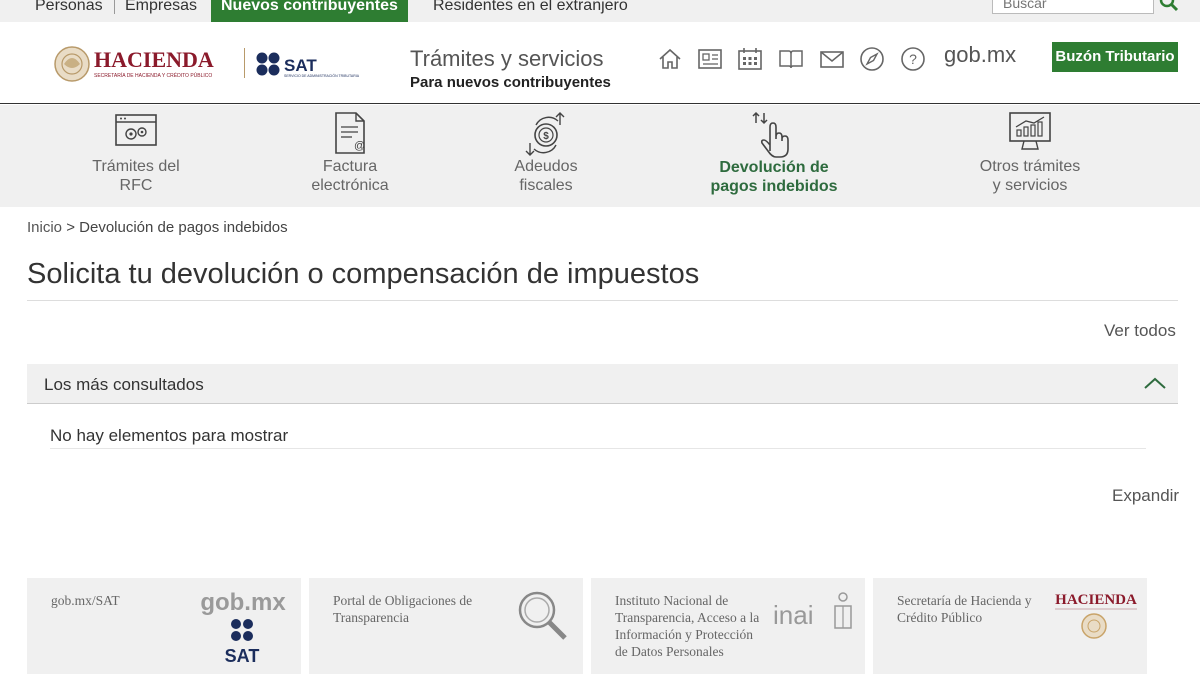 The height and width of the screenshot is (674, 1200). I want to click on chevron-up-icon, so click(1155, 383).